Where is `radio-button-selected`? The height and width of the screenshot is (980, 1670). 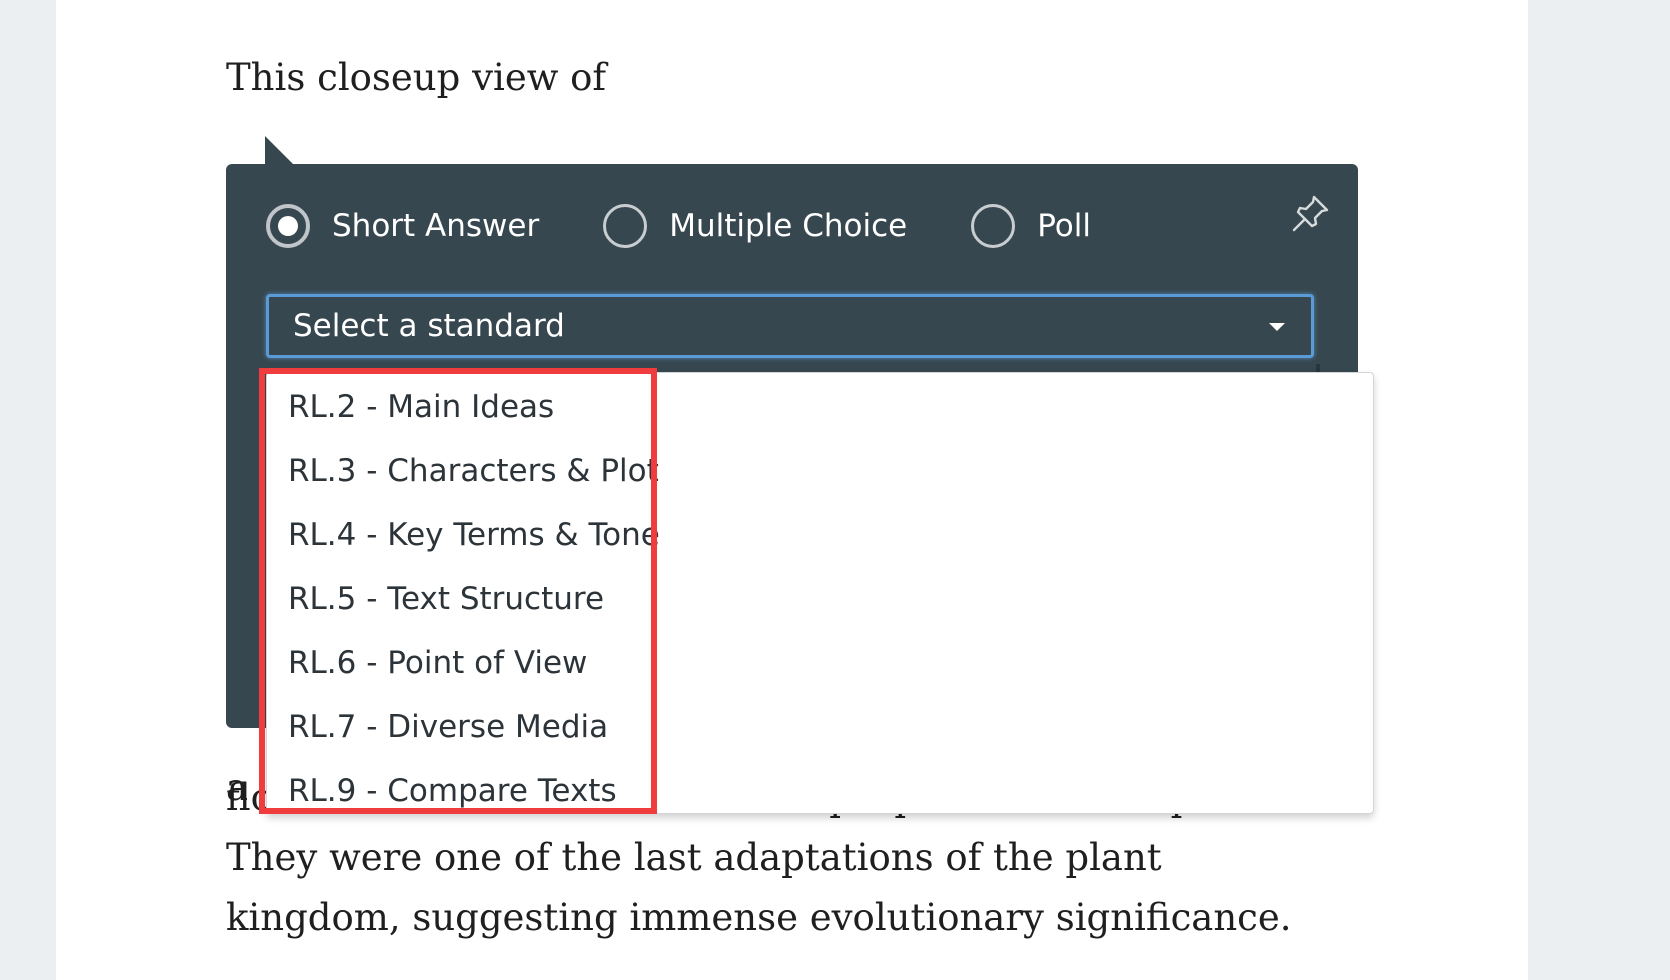 radio-button-selected is located at coordinates (288, 226).